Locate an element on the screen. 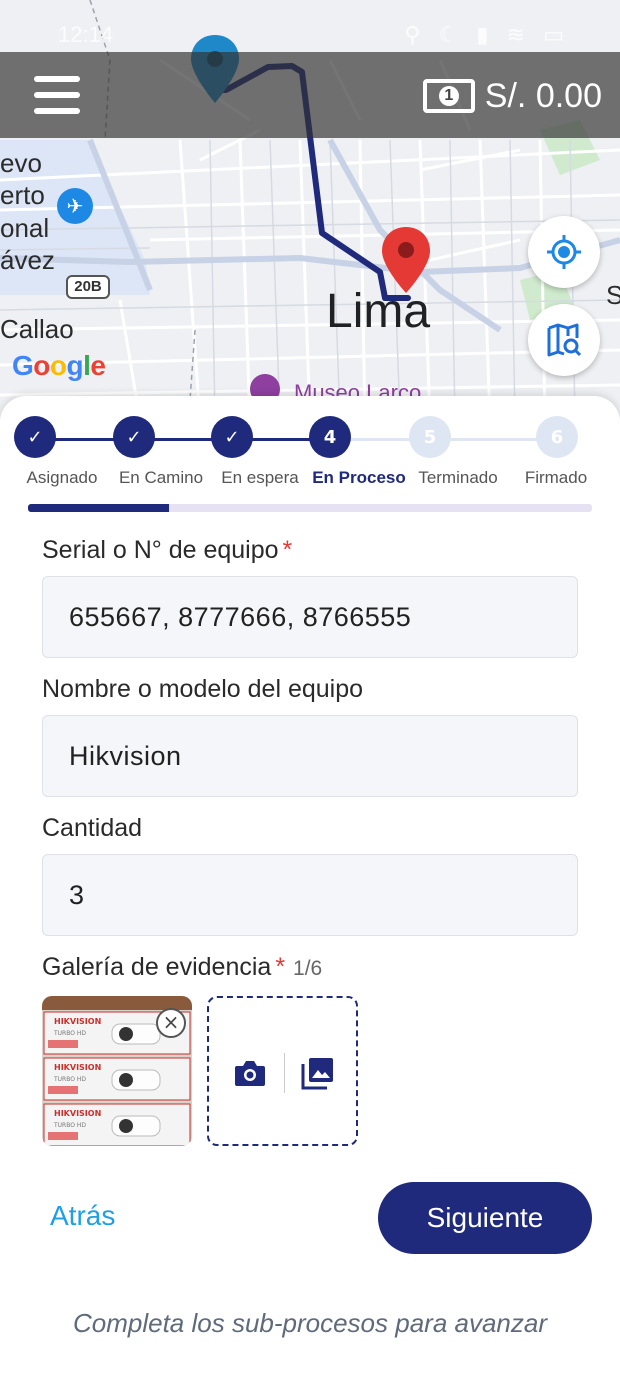  step-en-camino: ✓ En Camino is located at coordinates (143, 452).